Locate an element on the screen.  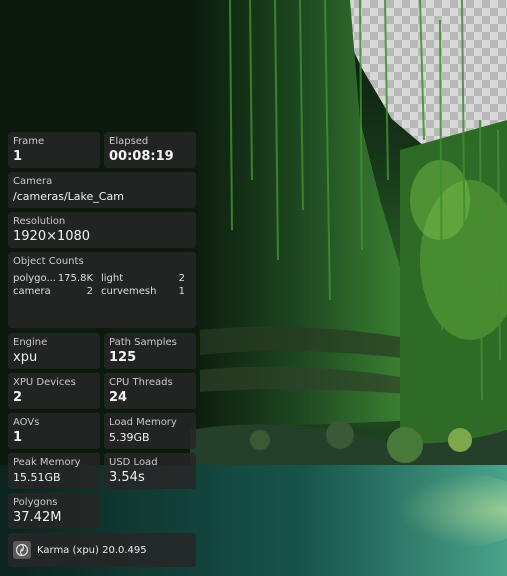
engine-stat: Engine xpu is located at coordinates (54, 351).